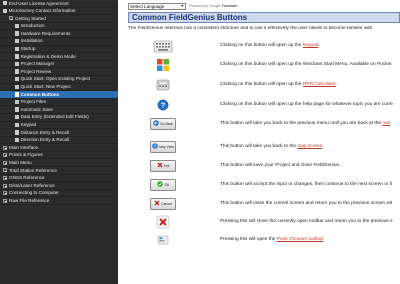  I want to click on sidebar-item-direction-entry-recall: Direction Entry & Recall, so click(59, 141).